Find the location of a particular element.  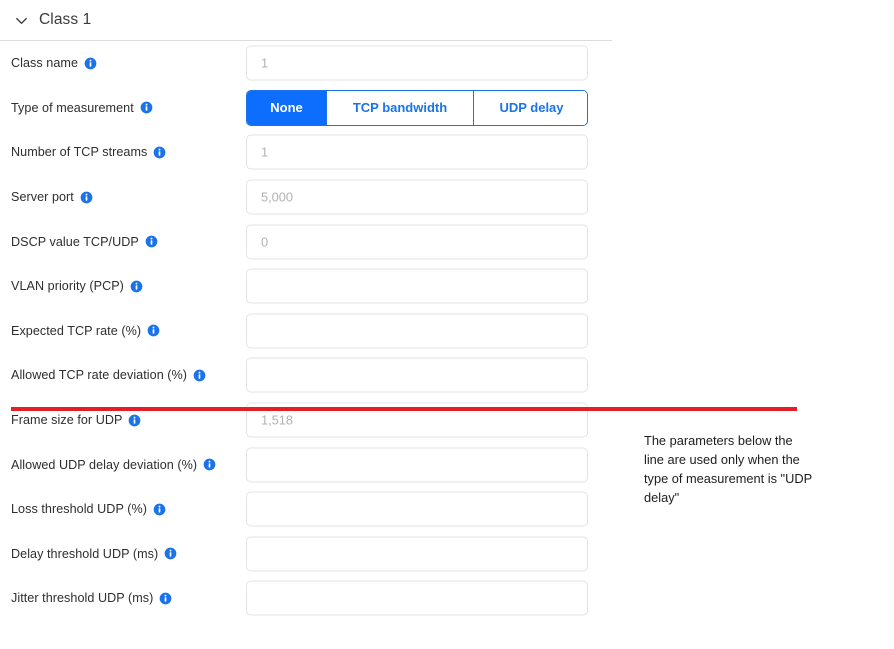

form-row: Class name is located at coordinates (447, 63).